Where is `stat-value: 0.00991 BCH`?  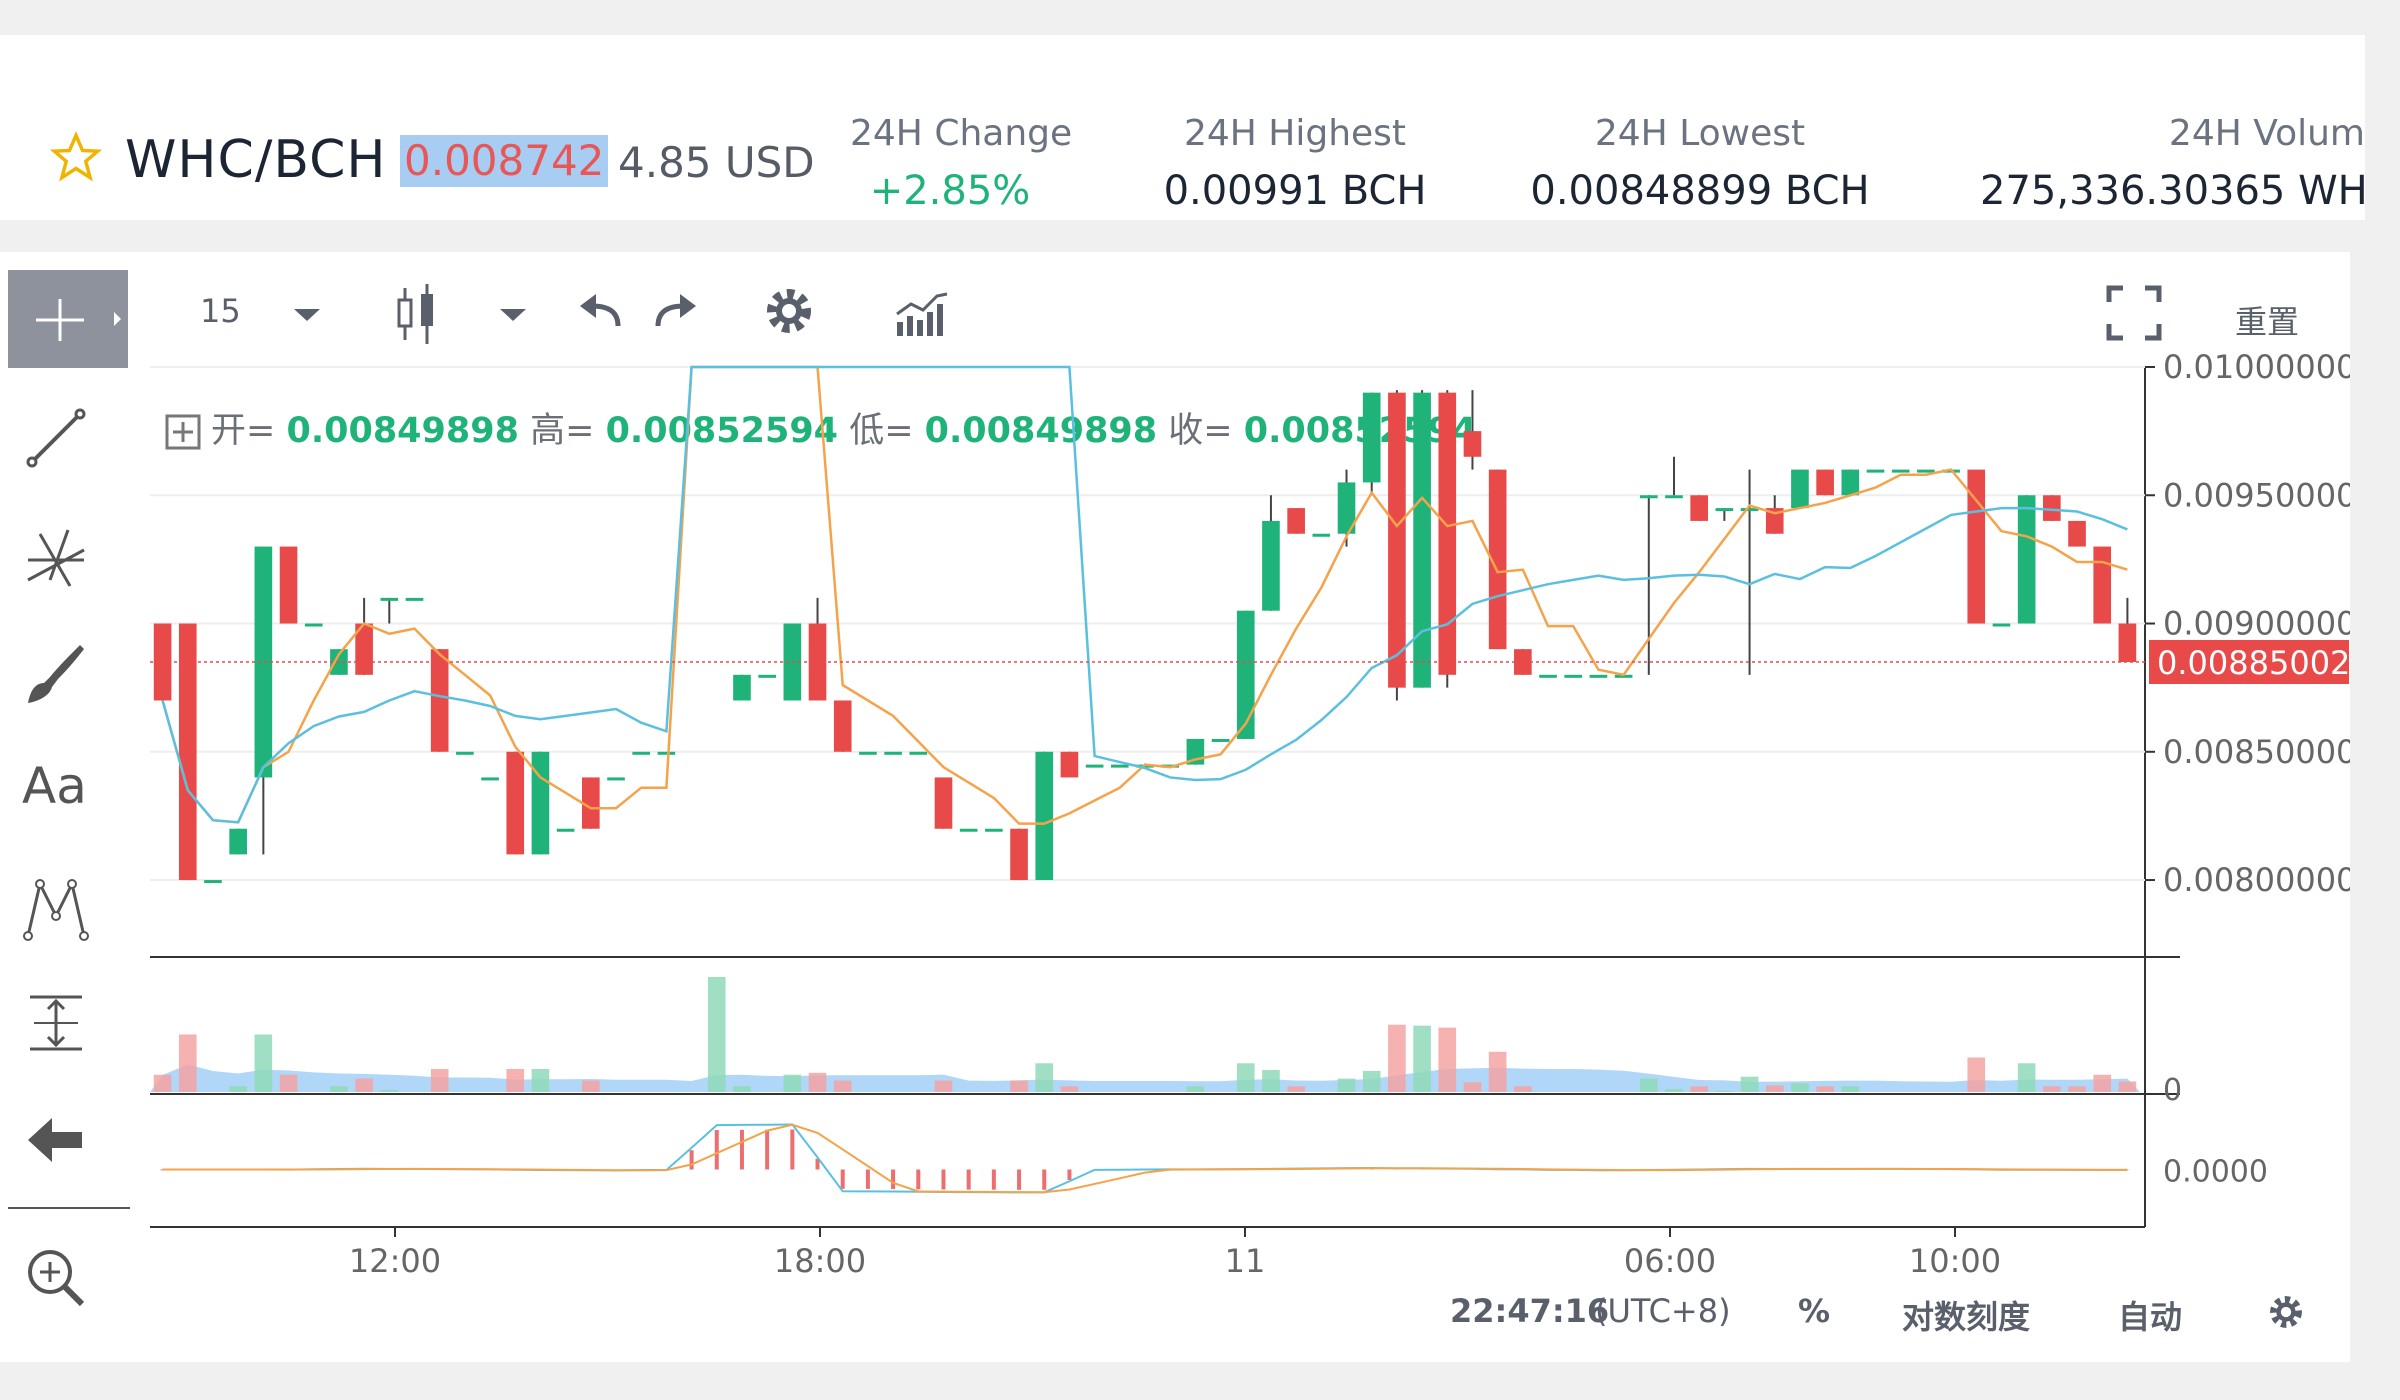 stat-value: 0.00991 BCH is located at coordinates (1295, 191).